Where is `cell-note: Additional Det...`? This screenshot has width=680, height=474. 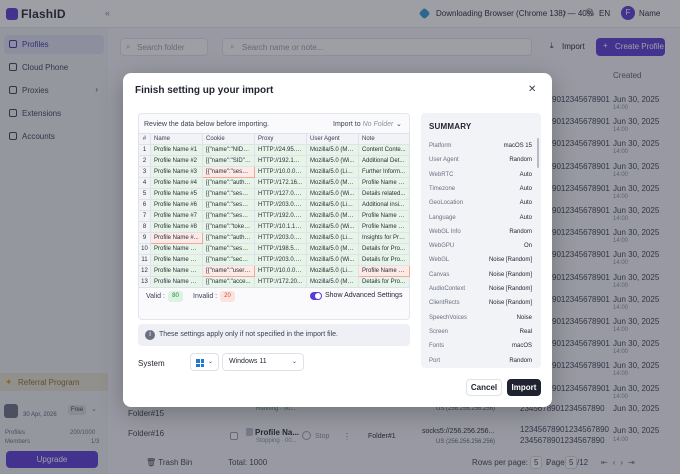 cell-note: Additional Det... is located at coordinates (384, 161).